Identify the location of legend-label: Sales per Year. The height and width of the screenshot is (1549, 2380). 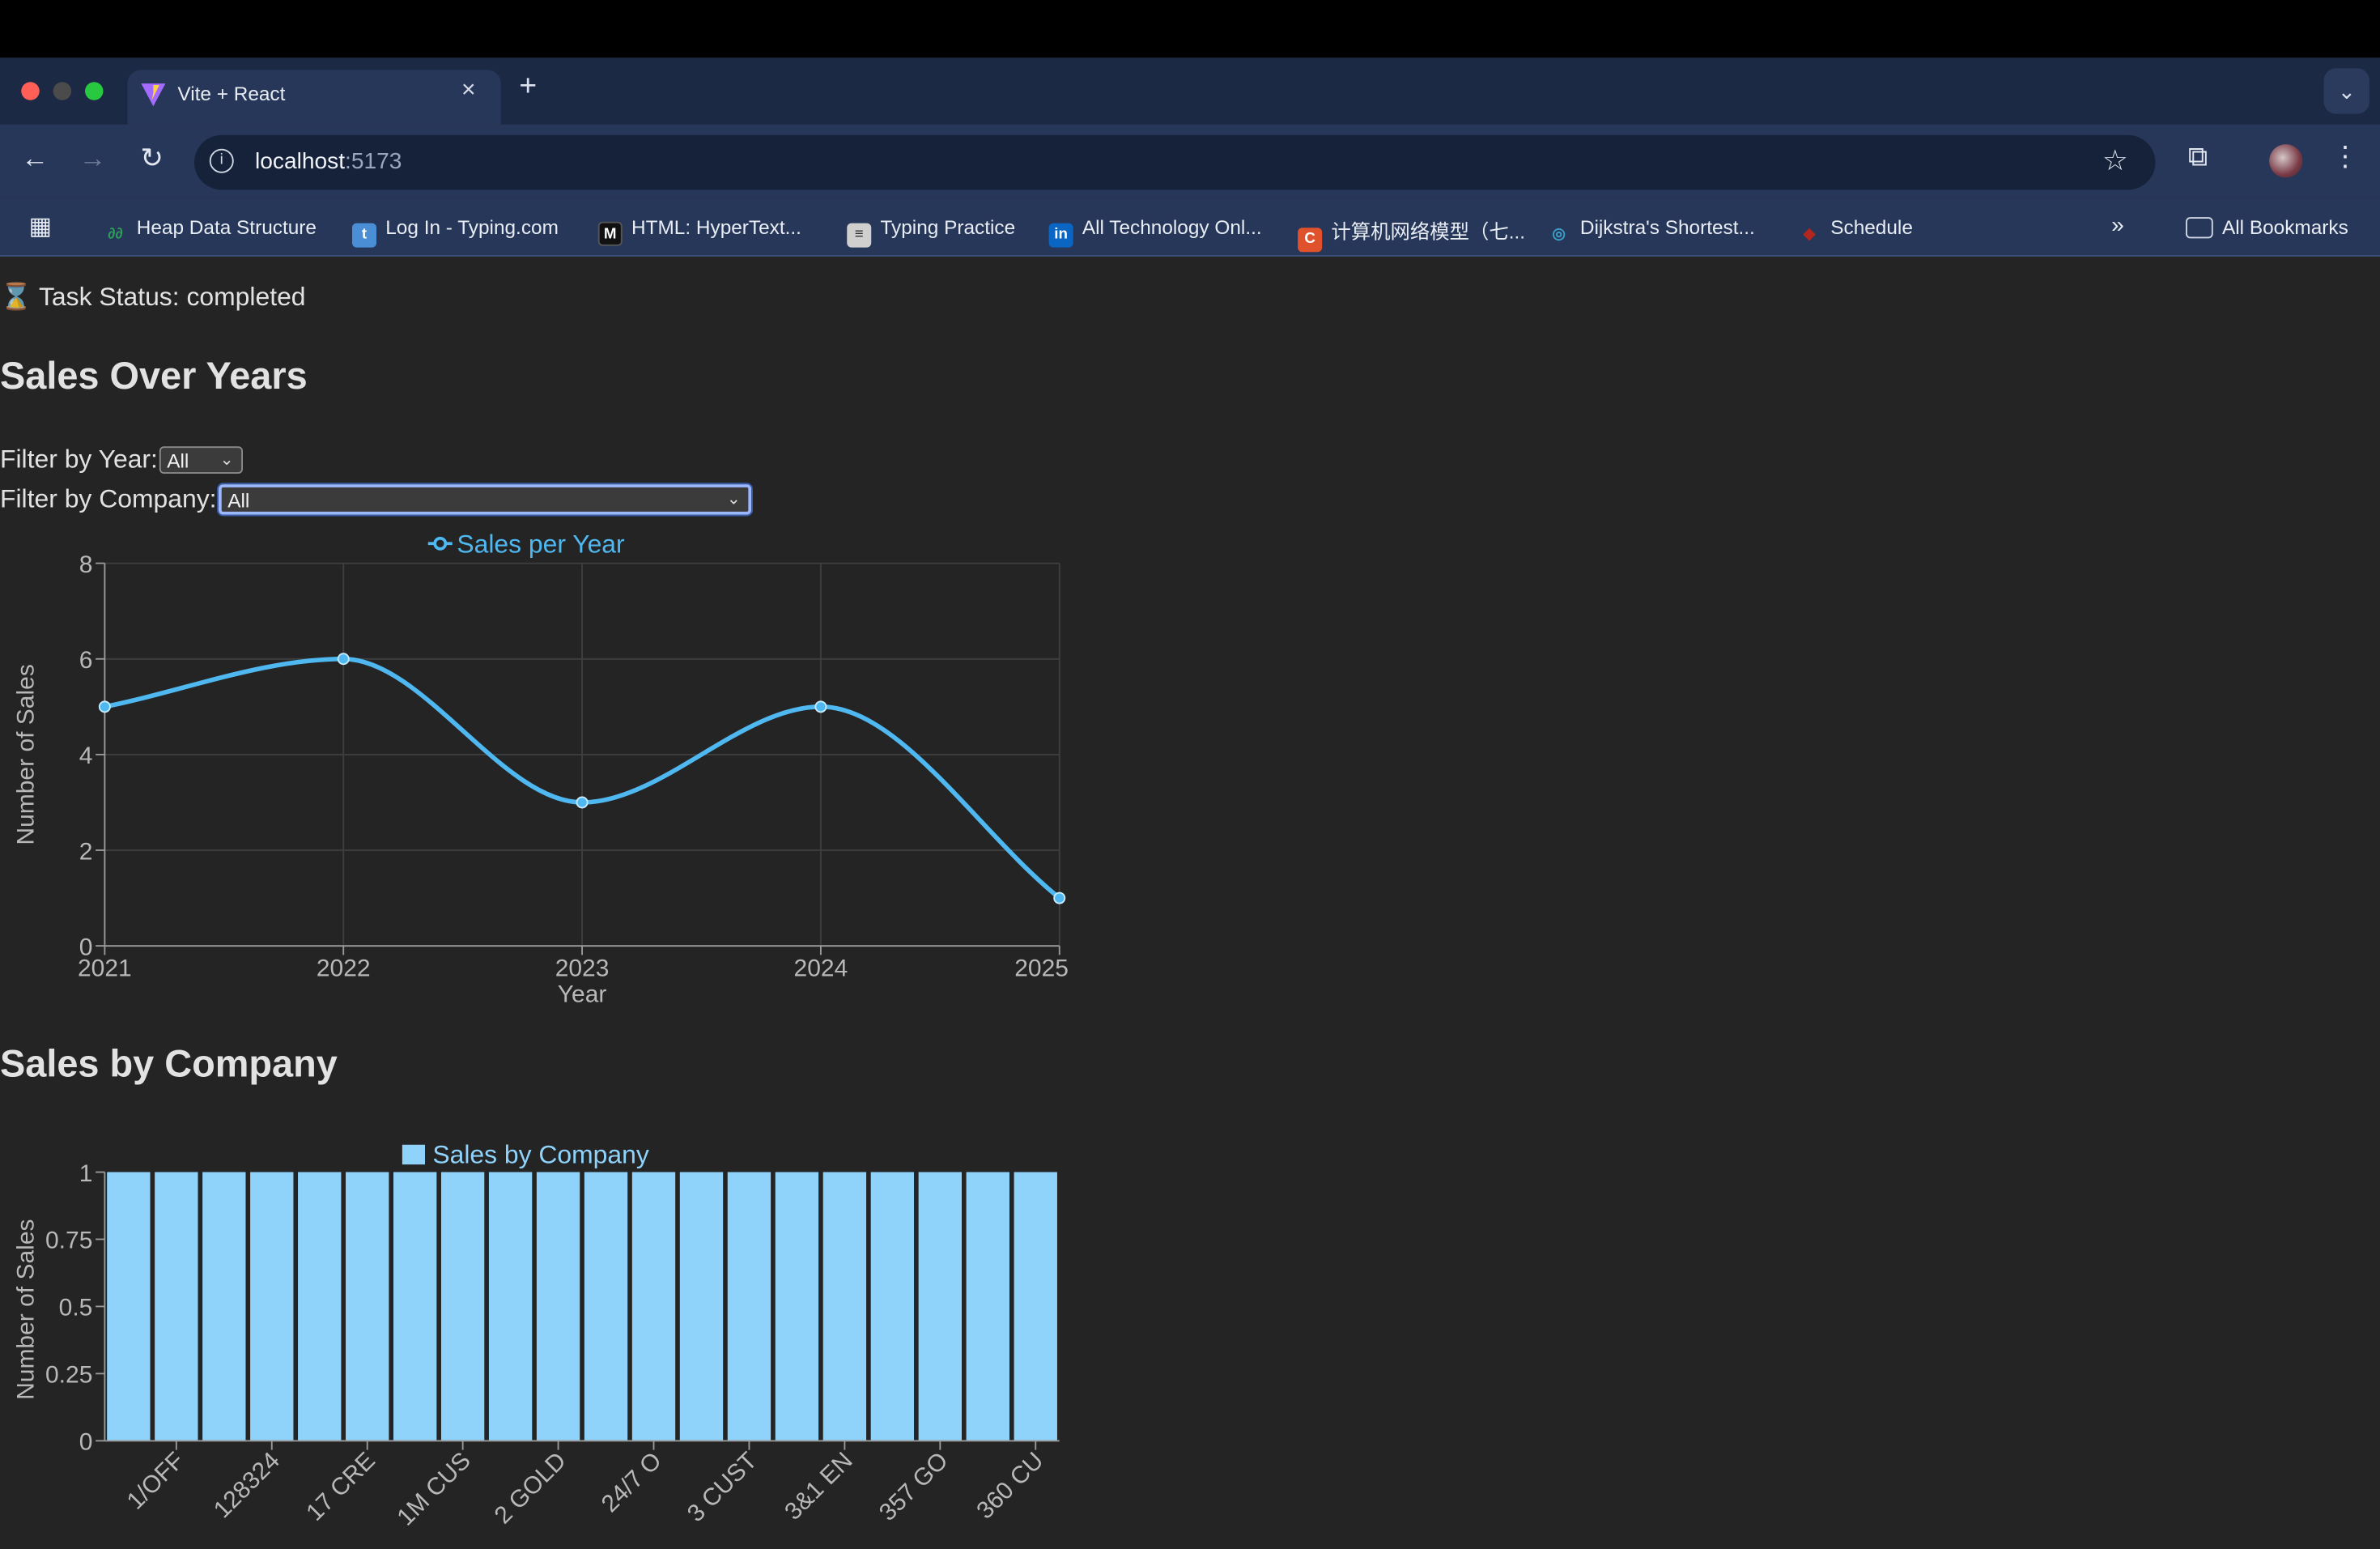
(541, 544).